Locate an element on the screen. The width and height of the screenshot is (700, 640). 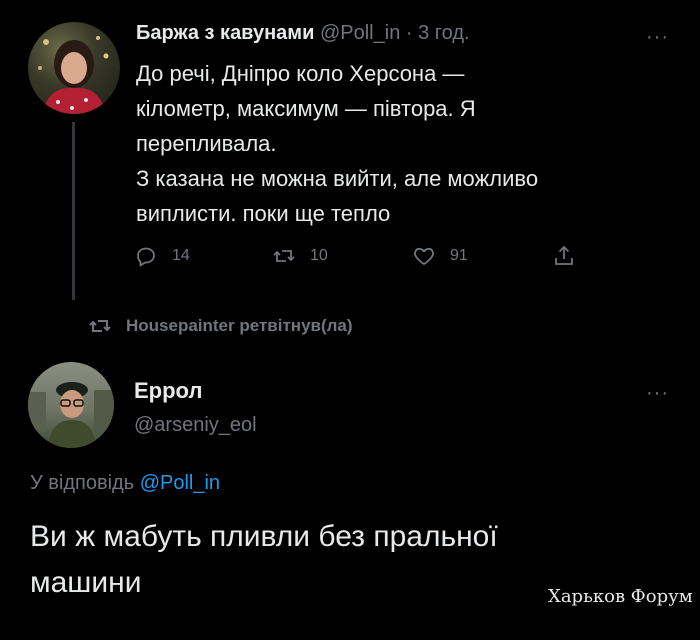
tweet-line: перепливала. is located at coordinates (206, 143).